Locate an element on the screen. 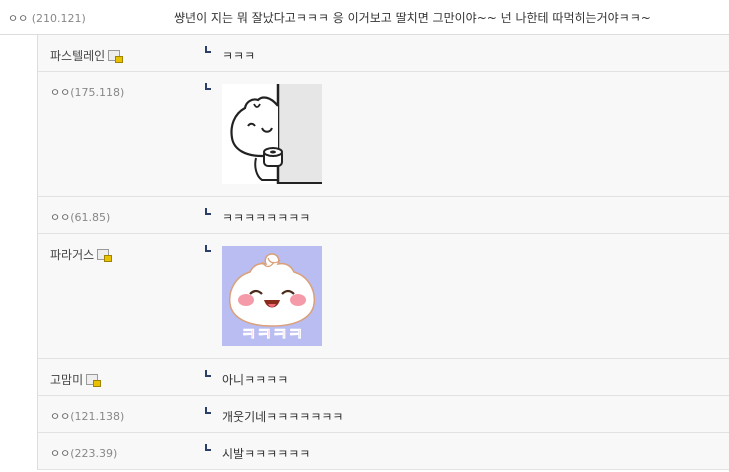 This screenshot has height=472, width=729. reply-ip: (223.39) is located at coordinates (94, 453).